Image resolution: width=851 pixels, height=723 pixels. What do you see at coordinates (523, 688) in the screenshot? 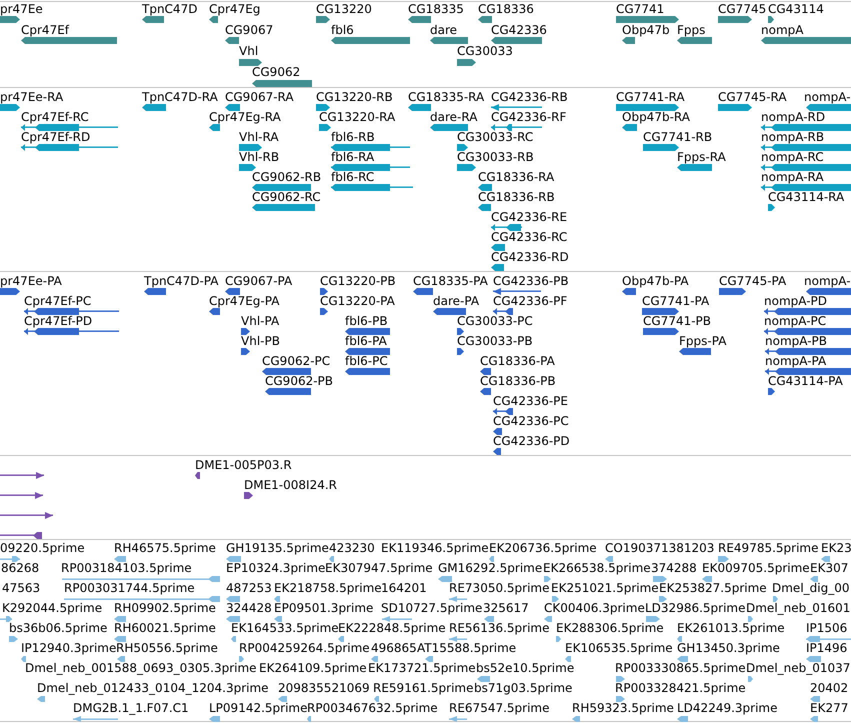
I see `feature-label: bs71g03.5prime` at bounding box center [523, 688].